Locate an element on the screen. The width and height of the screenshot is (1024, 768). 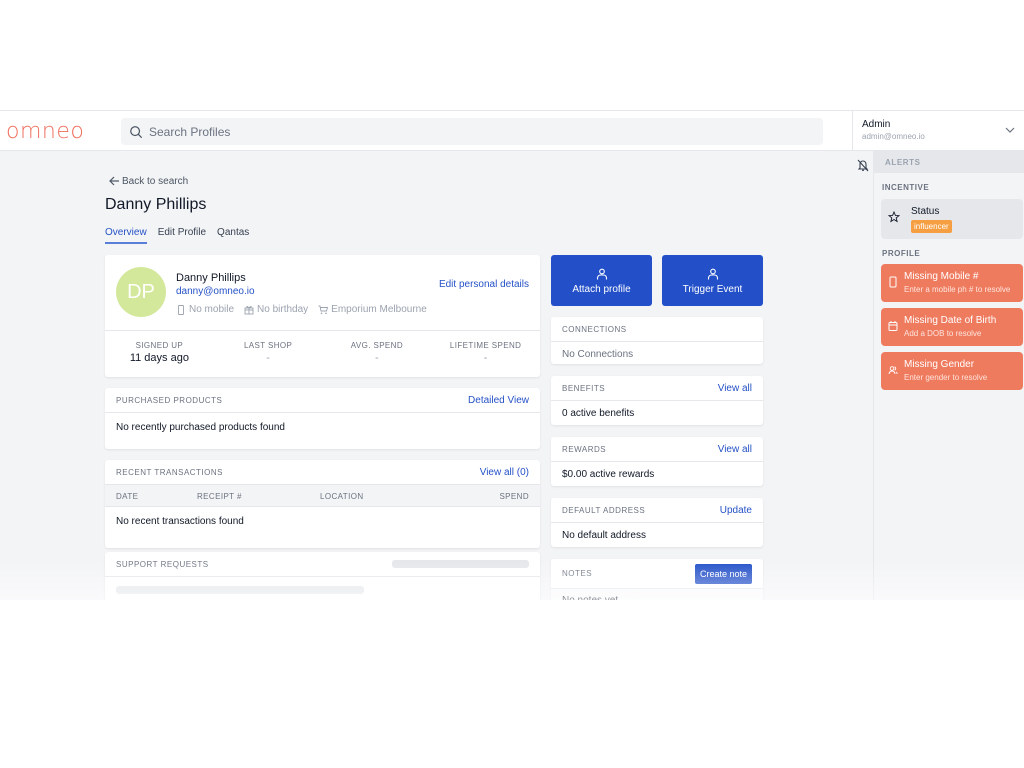
col-location: LOCATION is located at coordinates (342, 496).